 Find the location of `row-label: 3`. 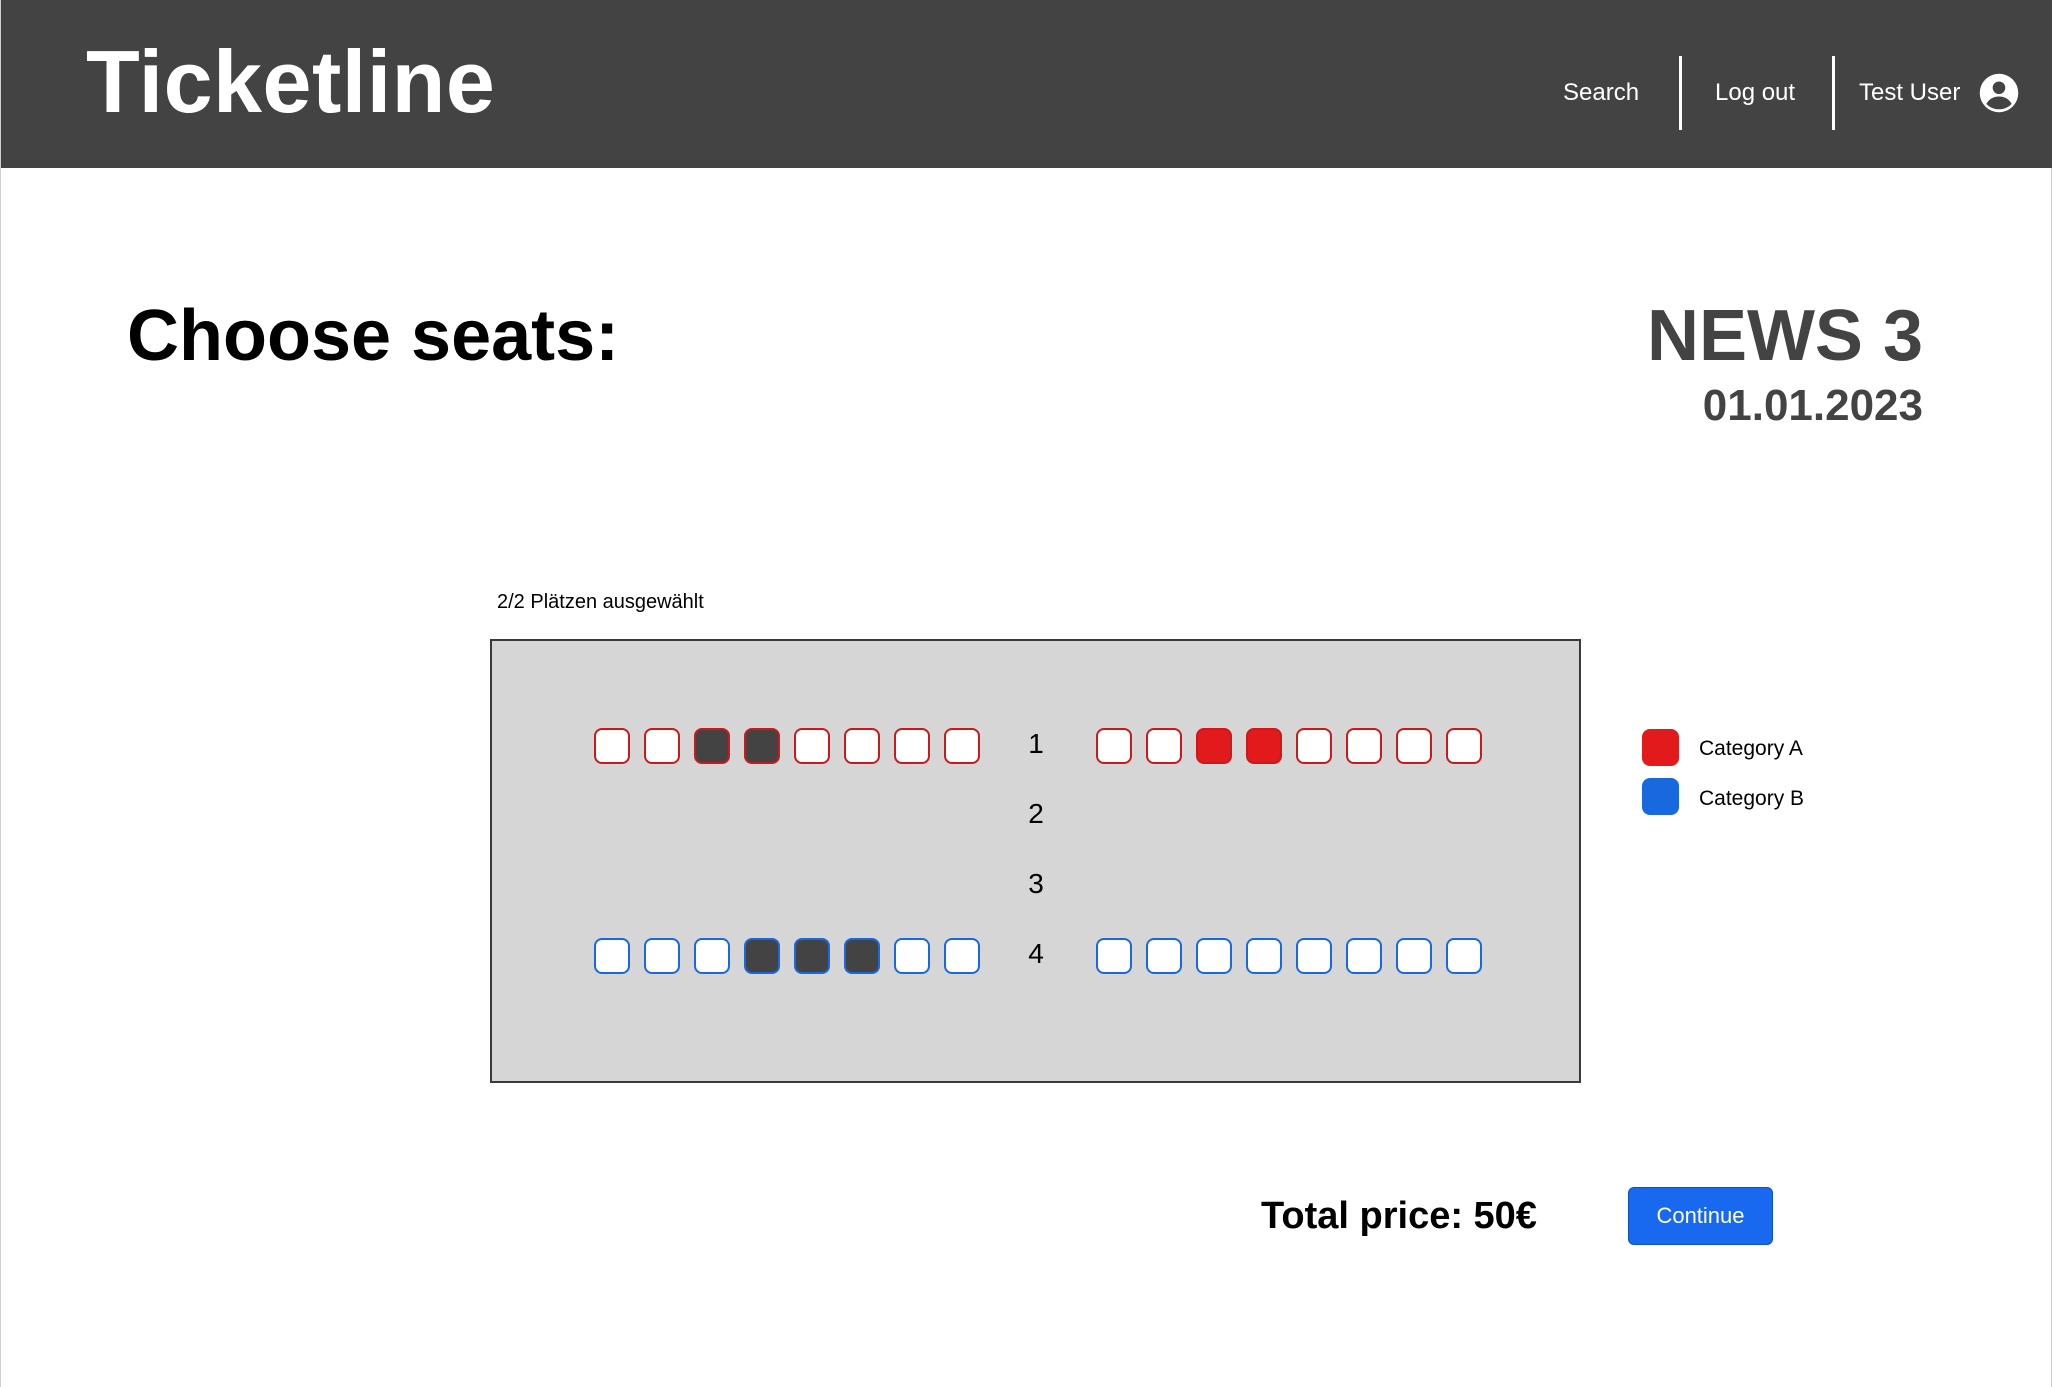

row-label: 3 is located at coordinates (1036, 883).